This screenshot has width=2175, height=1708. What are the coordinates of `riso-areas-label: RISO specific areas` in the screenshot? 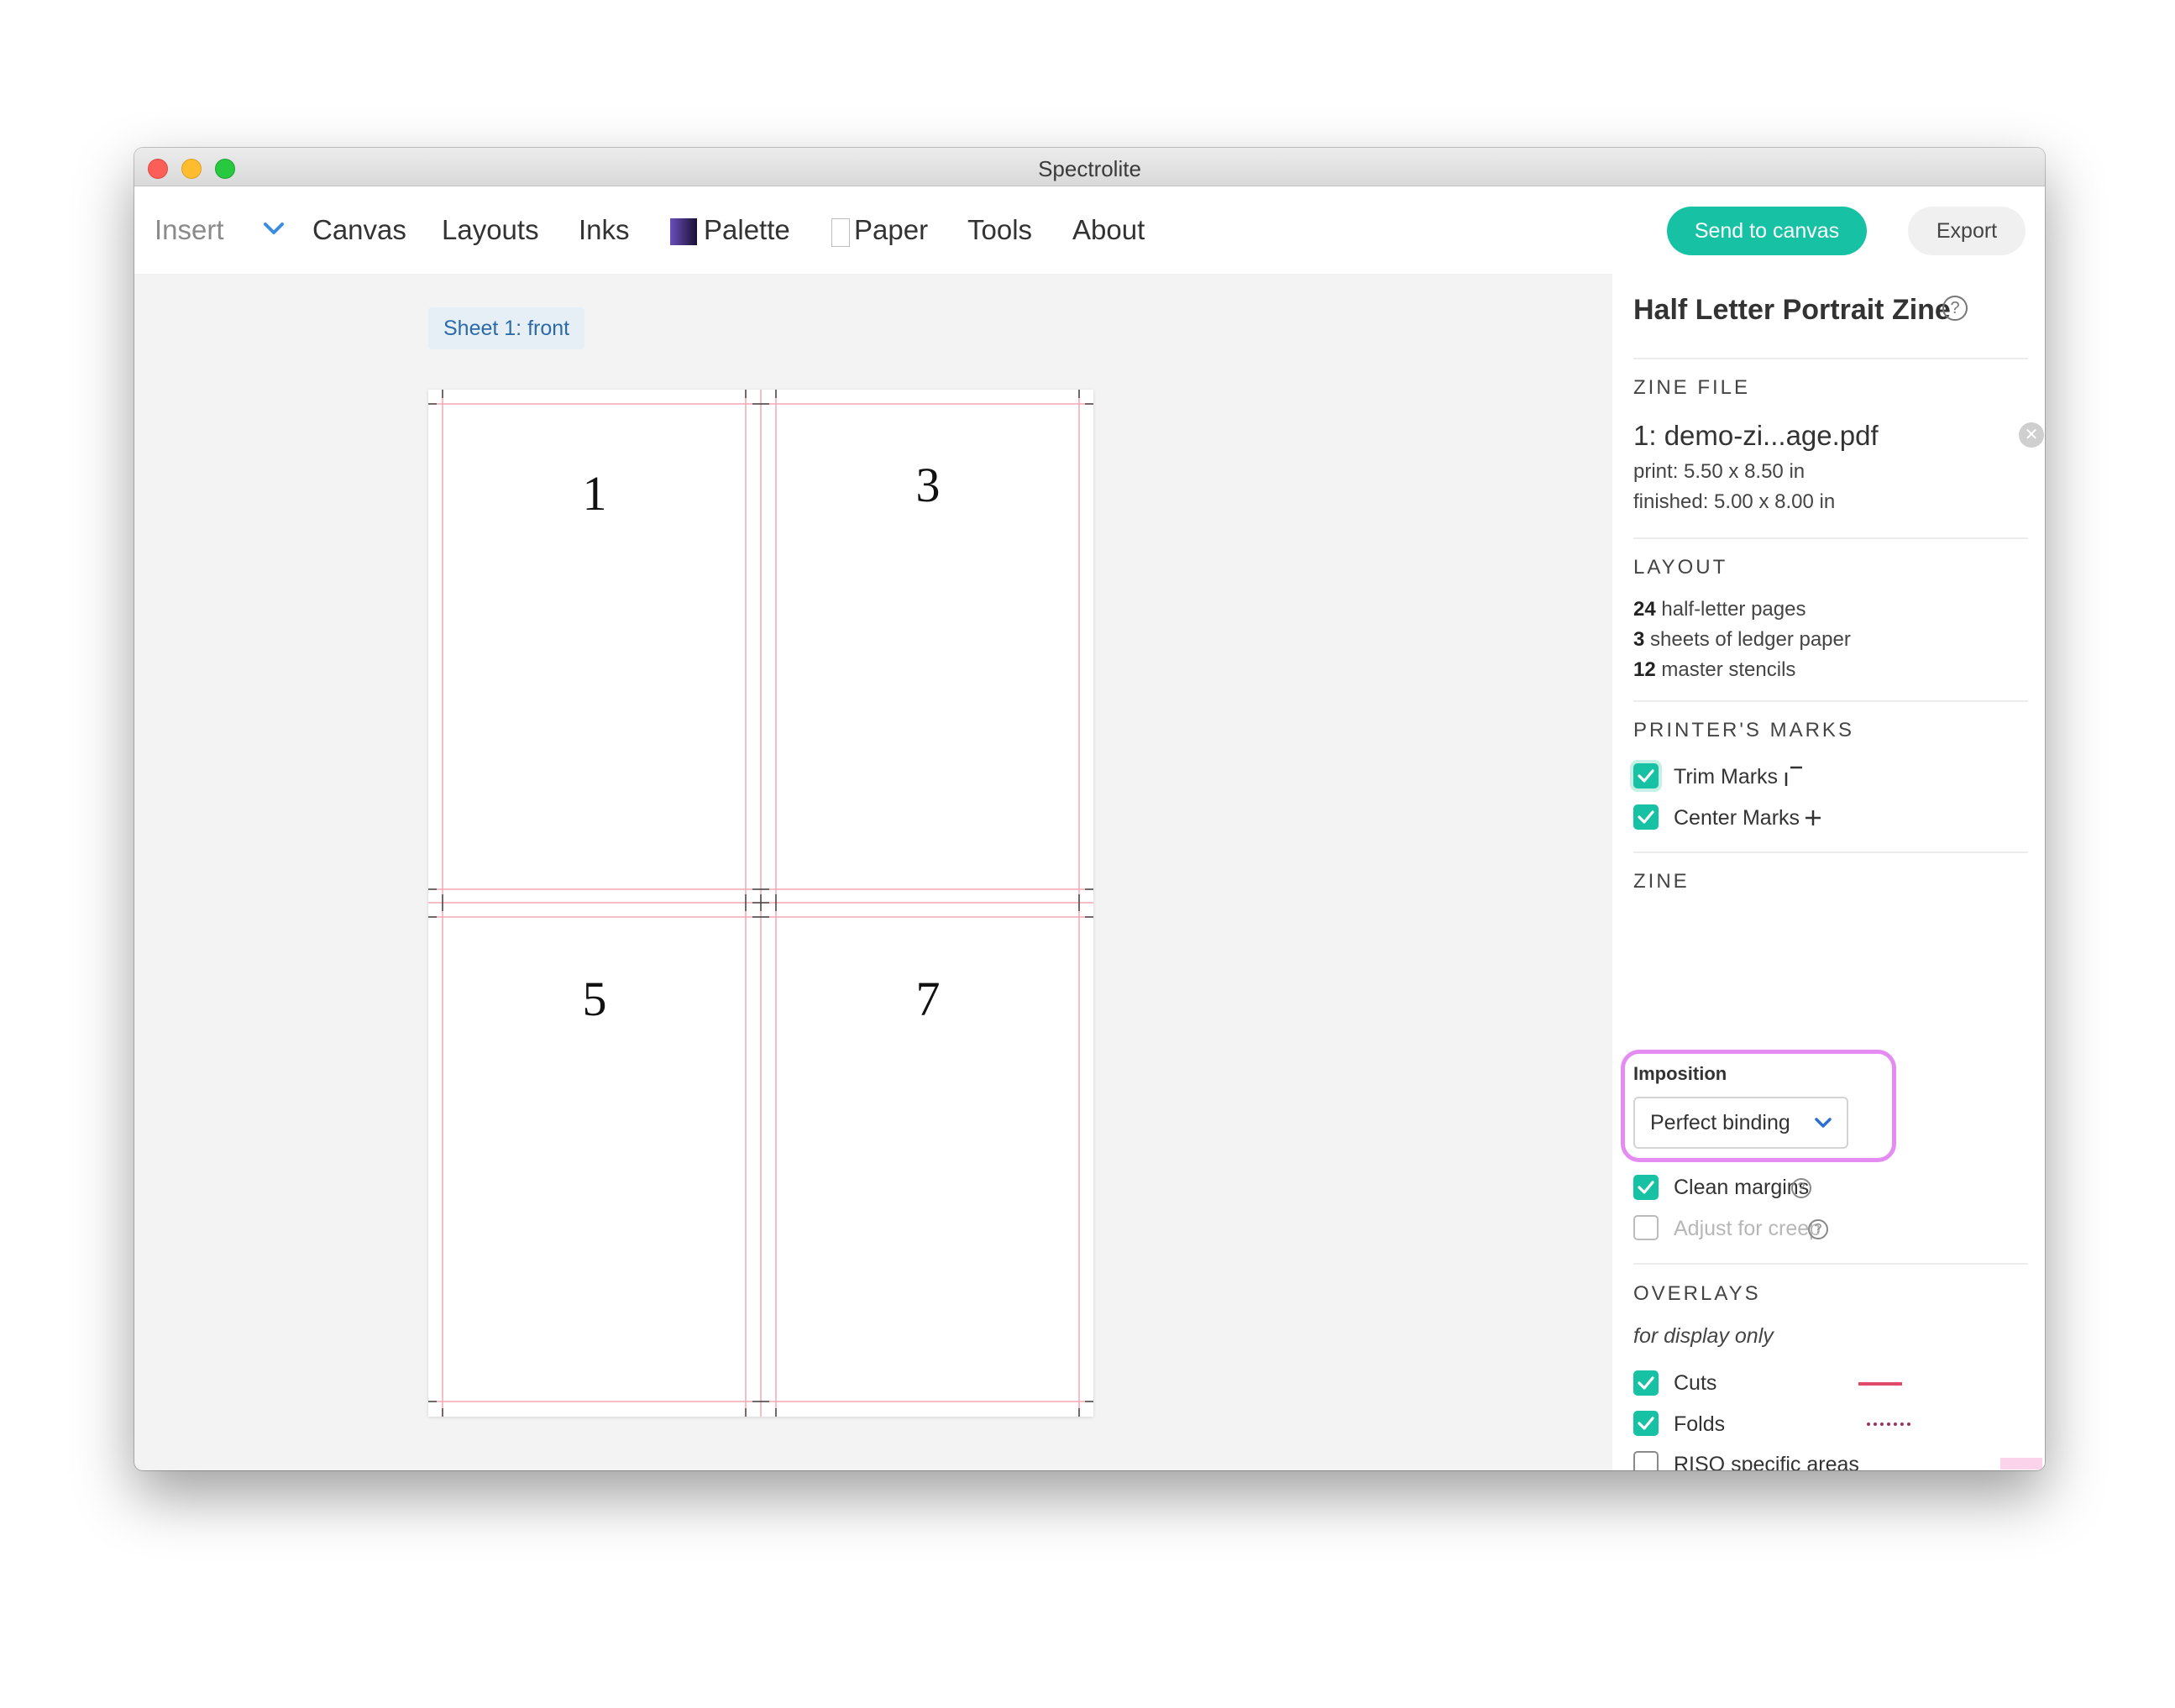 It's located at (1766, 1461).